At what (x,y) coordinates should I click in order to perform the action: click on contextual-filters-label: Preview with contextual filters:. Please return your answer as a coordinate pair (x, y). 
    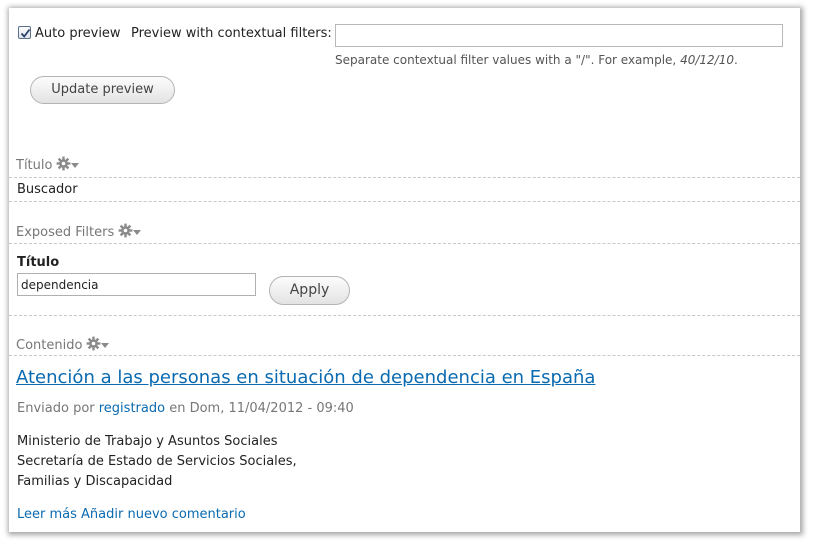
    Looking at the image, I should click on (231, 33).